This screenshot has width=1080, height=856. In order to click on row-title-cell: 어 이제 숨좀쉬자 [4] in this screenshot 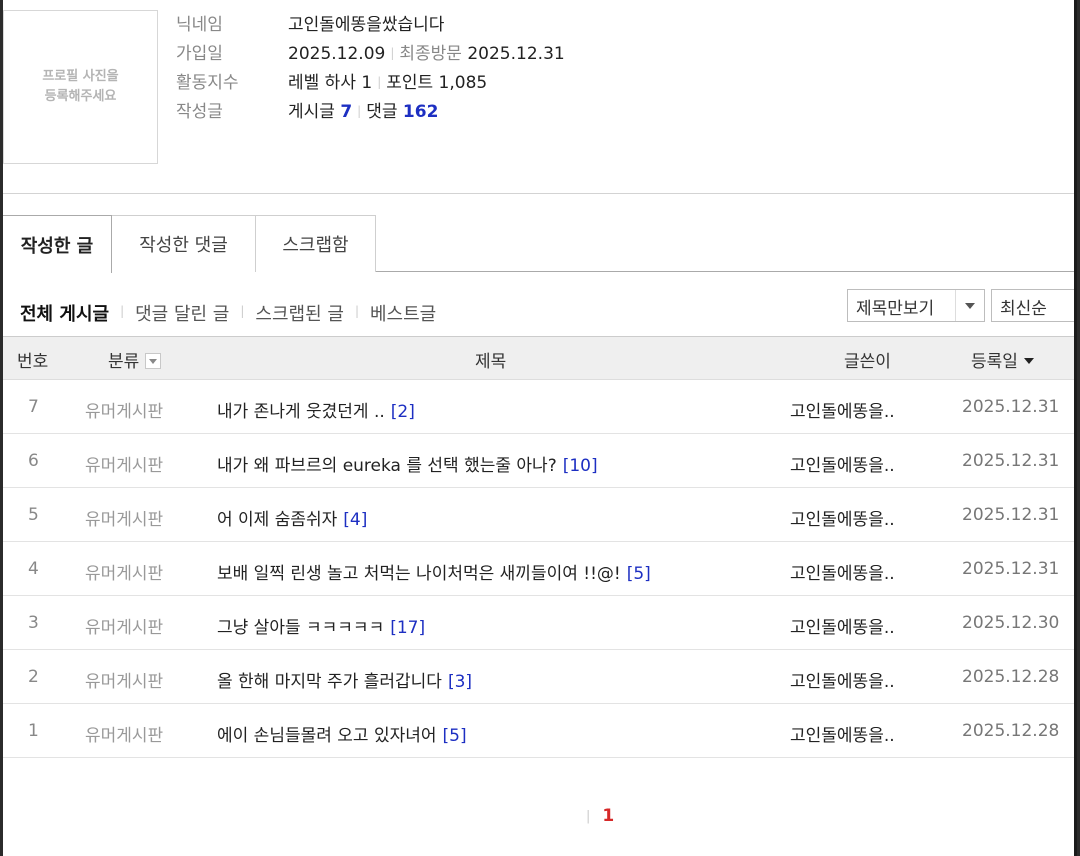, I will do `click(292, 517)`.